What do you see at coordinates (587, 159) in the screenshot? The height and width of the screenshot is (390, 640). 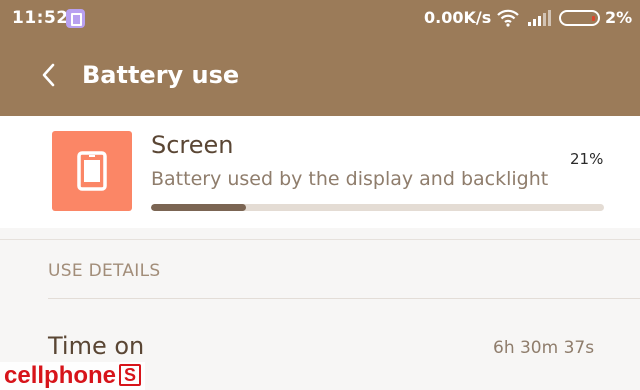 I see `usage-percent: 21%` at bounding box center [587, 159].